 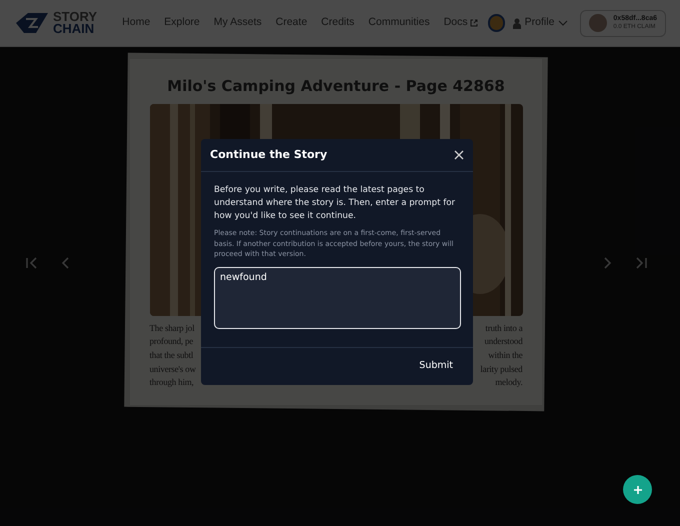 I want to click on logo-wordmark: CHAIN, so click(x=73, y=29).